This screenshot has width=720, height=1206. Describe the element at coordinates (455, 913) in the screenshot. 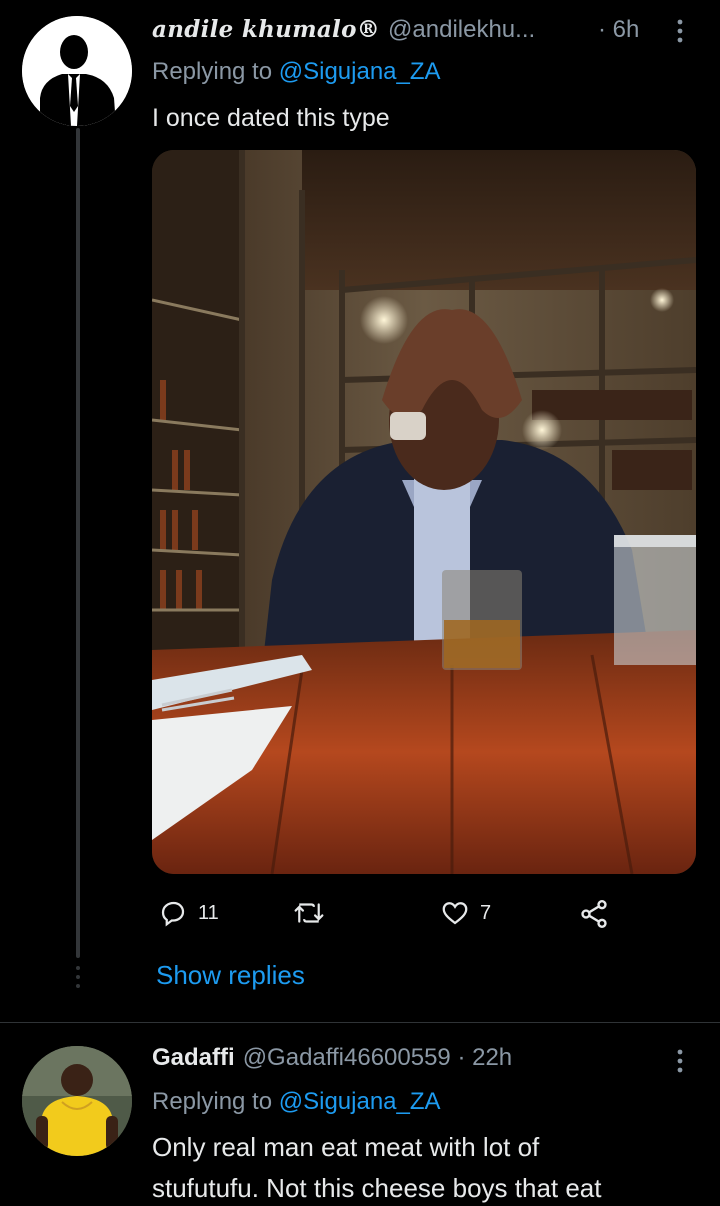

I see `heart-icon` at that location.